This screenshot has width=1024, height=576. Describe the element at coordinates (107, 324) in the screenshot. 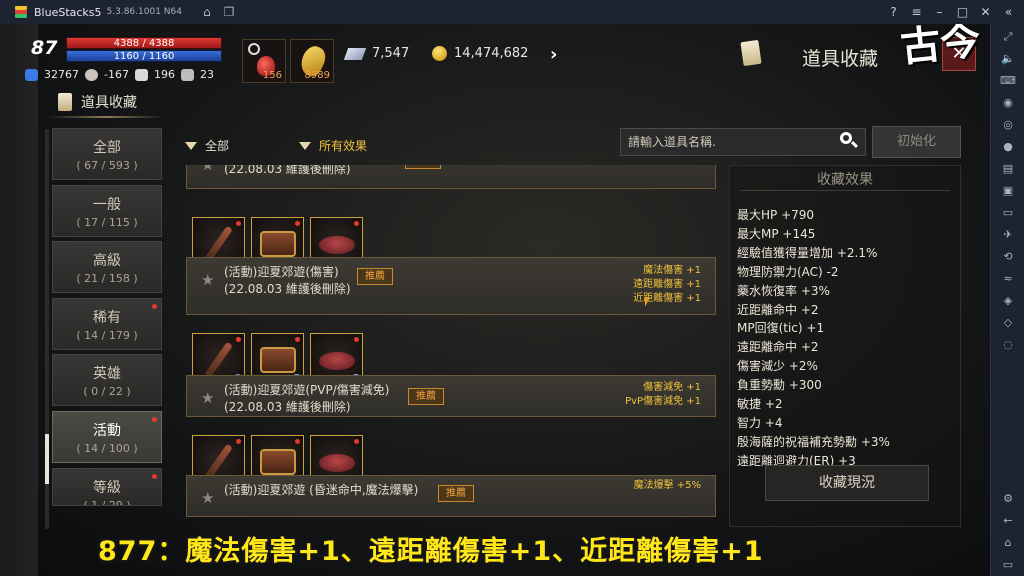

I see `category-item: 稀有 ( 14 / 179 )` at that location.